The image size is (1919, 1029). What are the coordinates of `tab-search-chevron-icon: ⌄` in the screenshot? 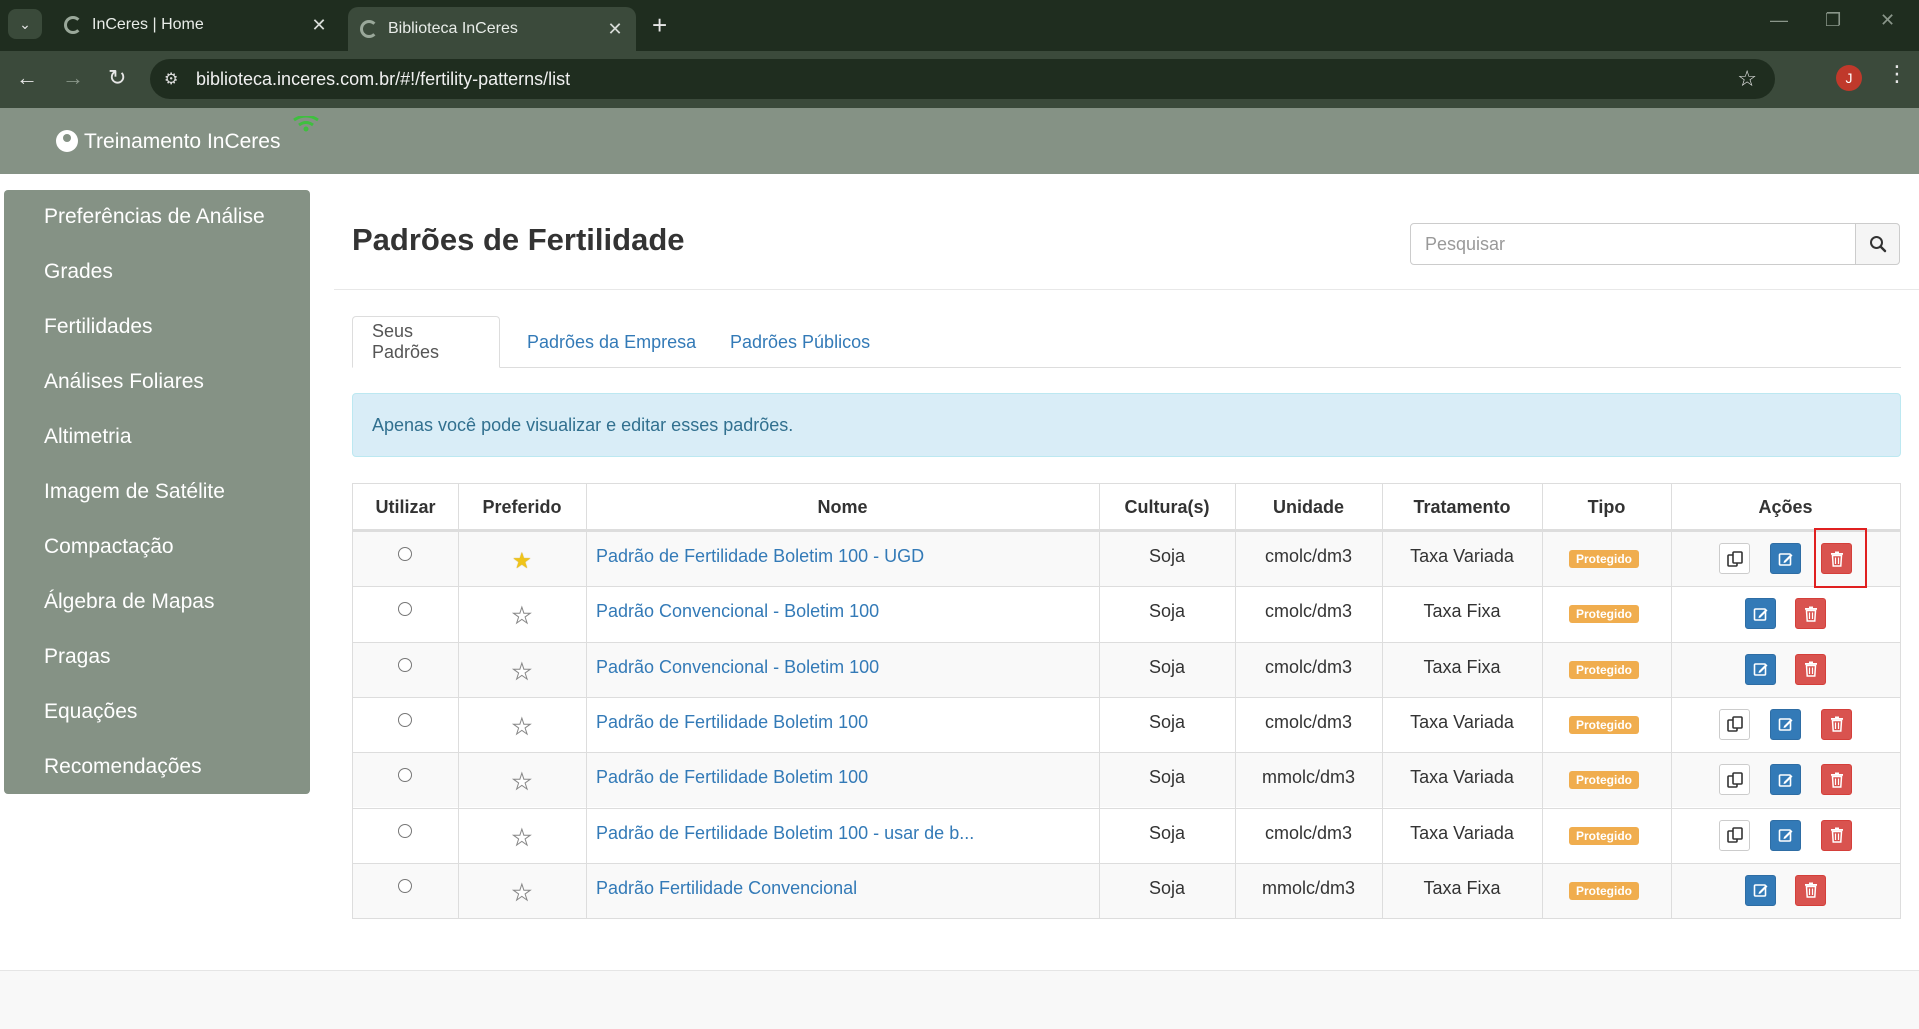 It's located at (25, 24).